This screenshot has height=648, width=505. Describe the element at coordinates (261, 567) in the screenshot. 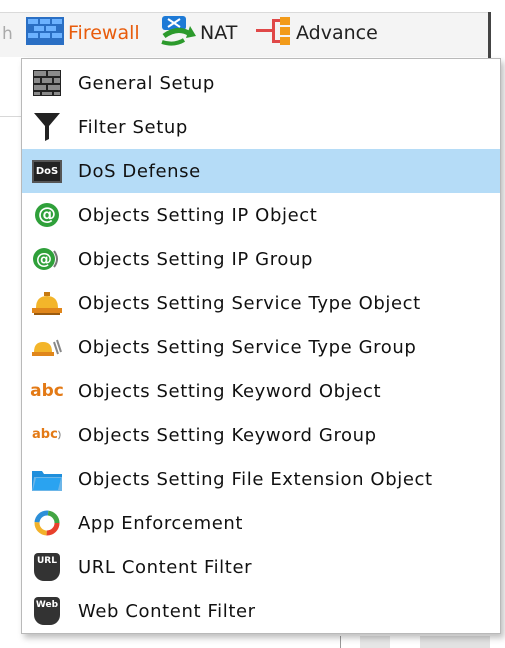

I see `menu-item-url-content-filter: URL URL Content Filter` at that location.